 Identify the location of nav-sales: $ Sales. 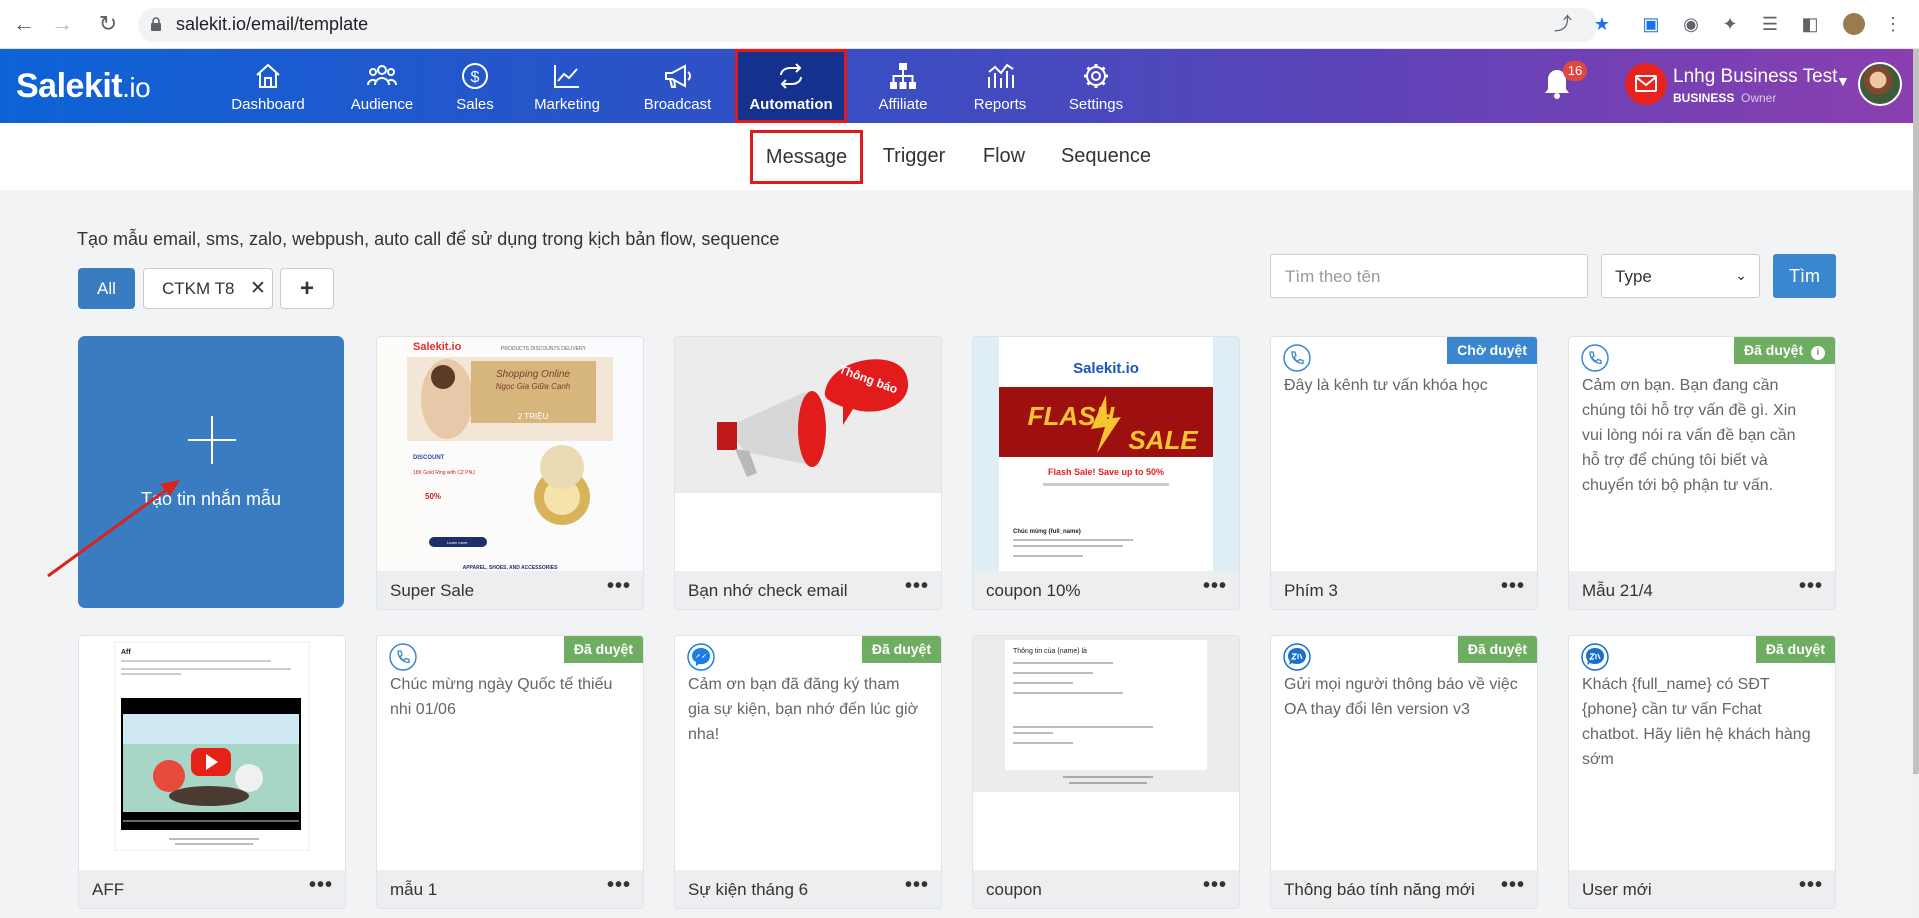
(475, 86).